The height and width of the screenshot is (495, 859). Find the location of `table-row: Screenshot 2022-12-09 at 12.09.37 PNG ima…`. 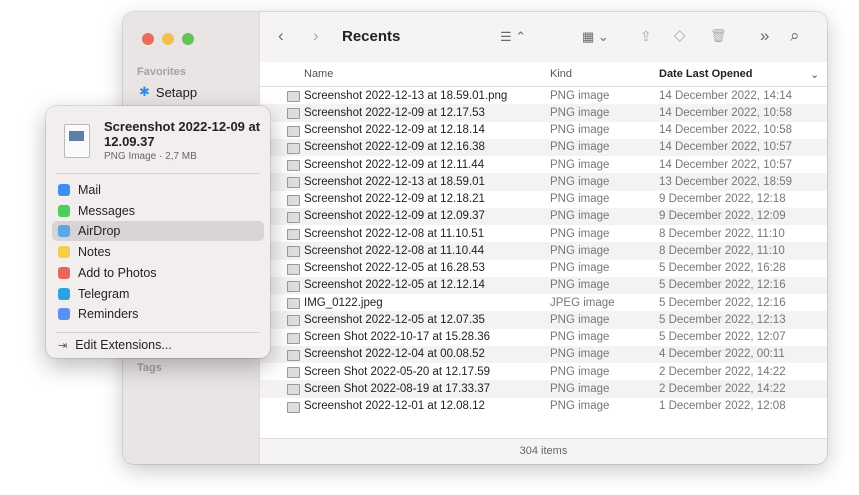

table-row: Screenshot 2022-12-09 at 12.09.37 PNG ima… is located at coordinates (543, 216).